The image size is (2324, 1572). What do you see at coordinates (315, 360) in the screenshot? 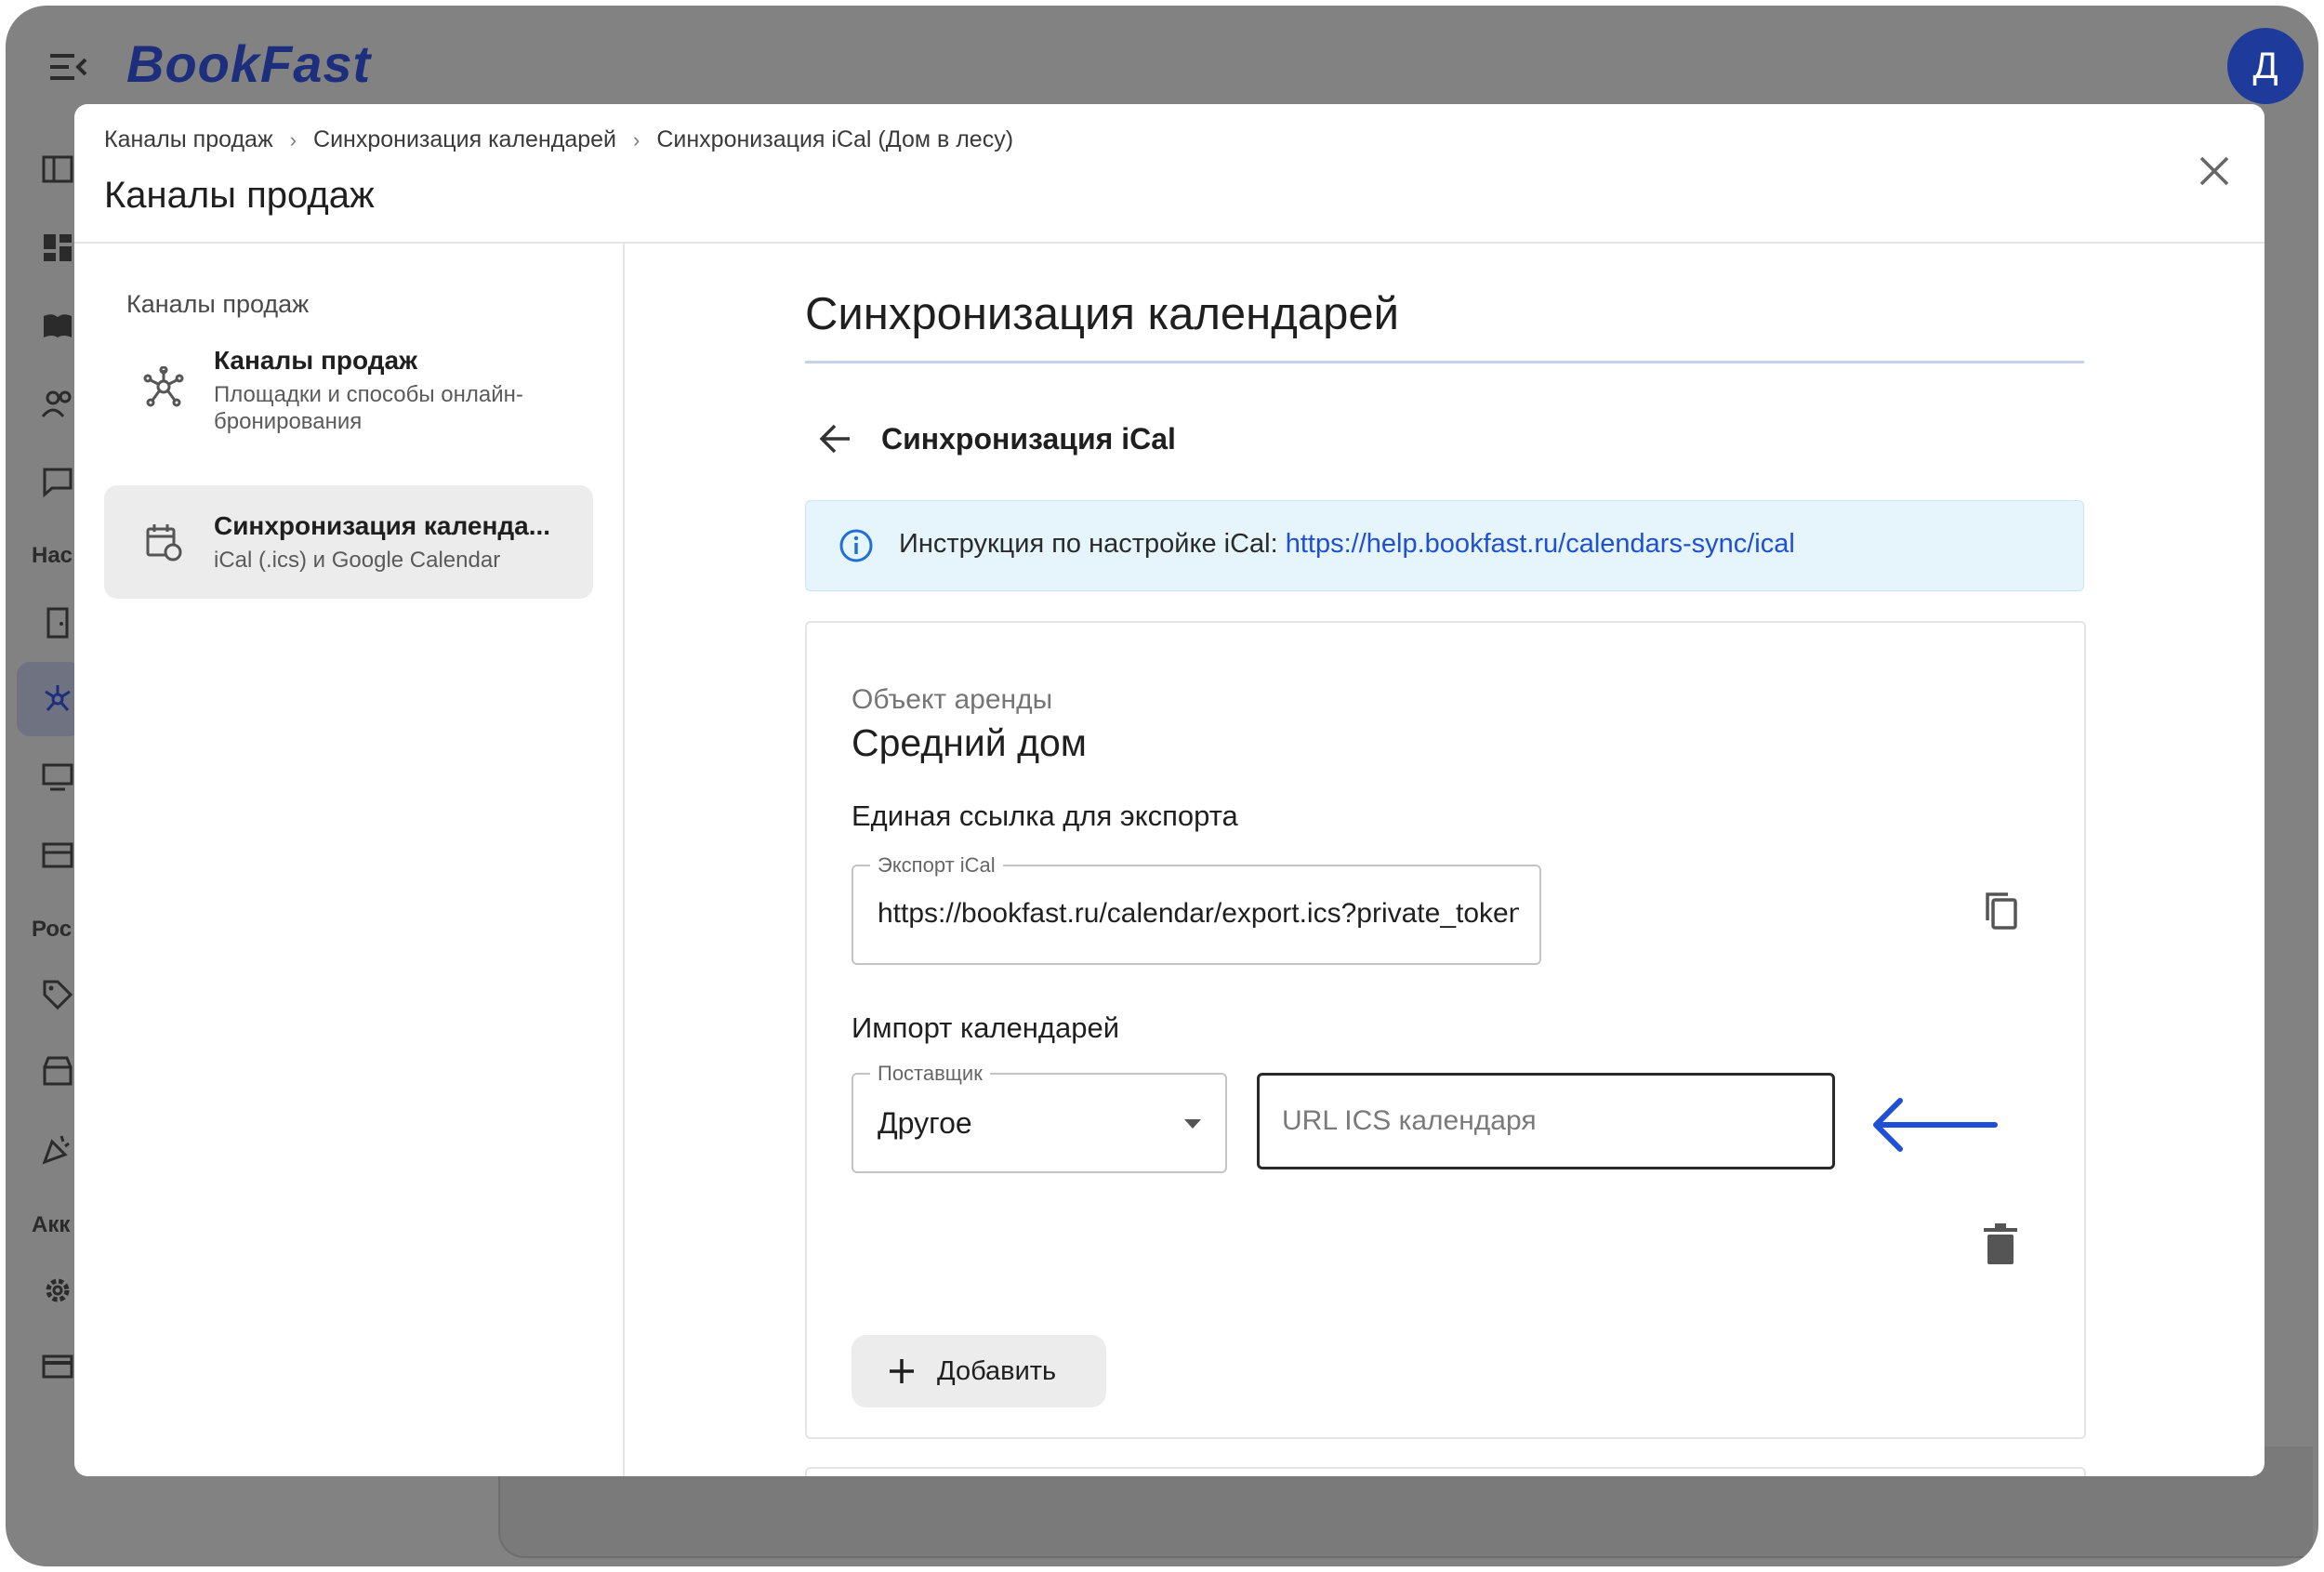
I see `nav-item-title: Каналы продаж` at bounding box center [315, 360].